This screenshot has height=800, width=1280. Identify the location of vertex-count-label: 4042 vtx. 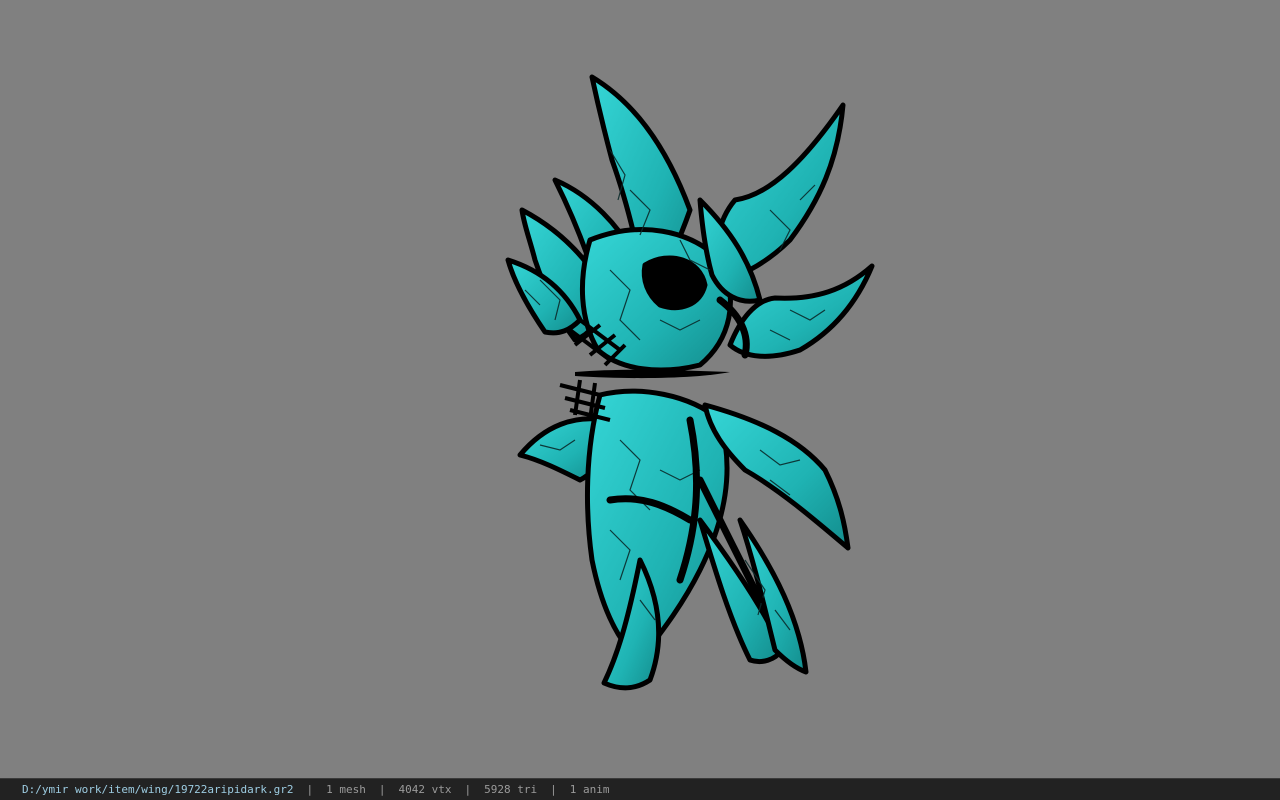
(425, 789).